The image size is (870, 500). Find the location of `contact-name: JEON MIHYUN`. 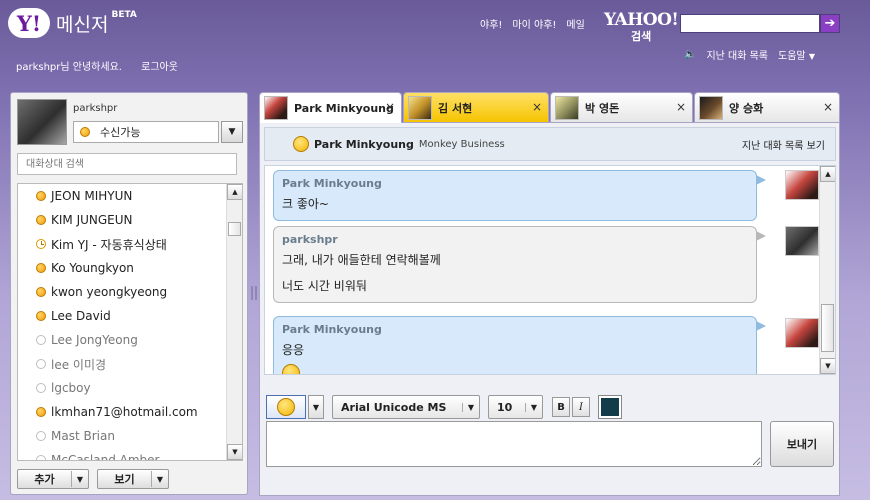

contact-name: JEON MIHYUN is located at coordinates (92, 196).